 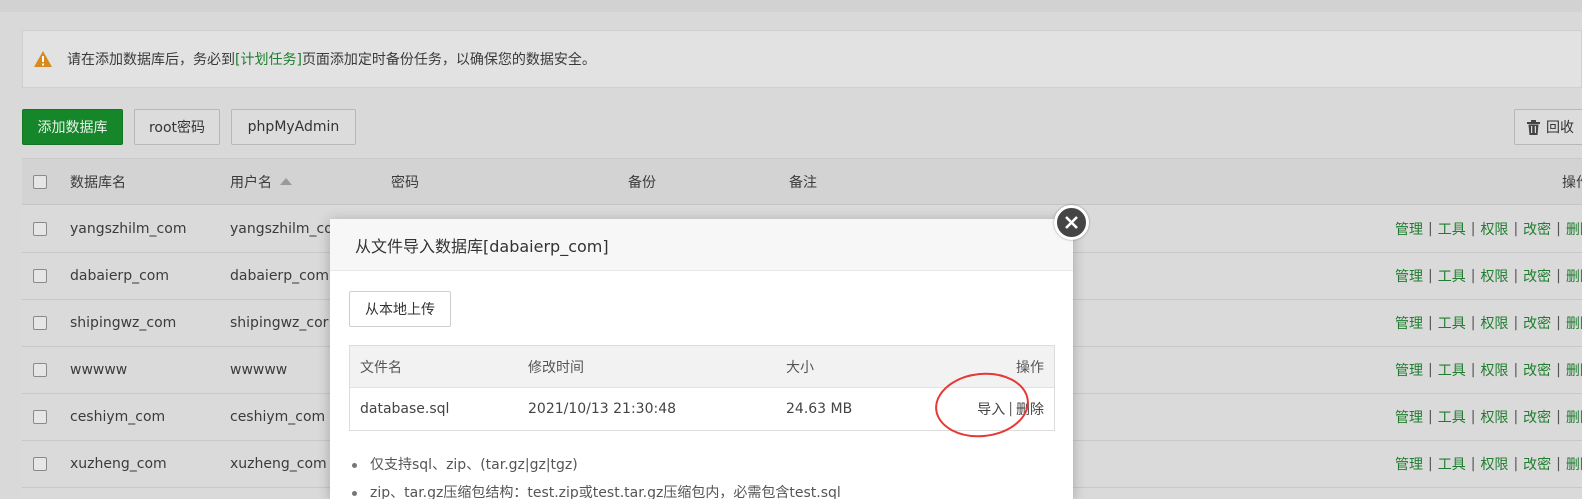 I want to click on file-mtime: 2021/10/13 21:30:48, so click(x=602, y=409).